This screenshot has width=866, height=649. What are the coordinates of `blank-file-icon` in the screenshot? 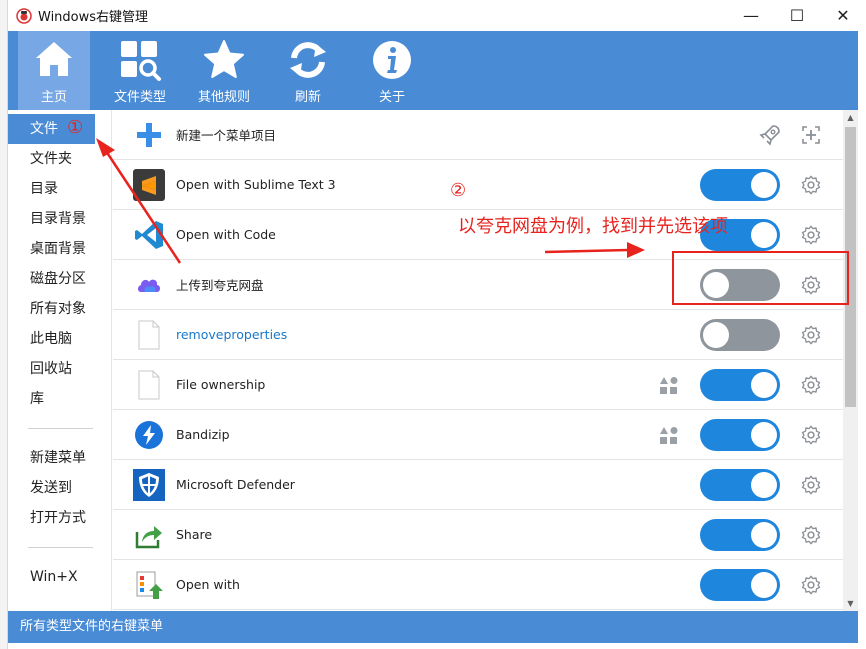 It's located at (149, 335).